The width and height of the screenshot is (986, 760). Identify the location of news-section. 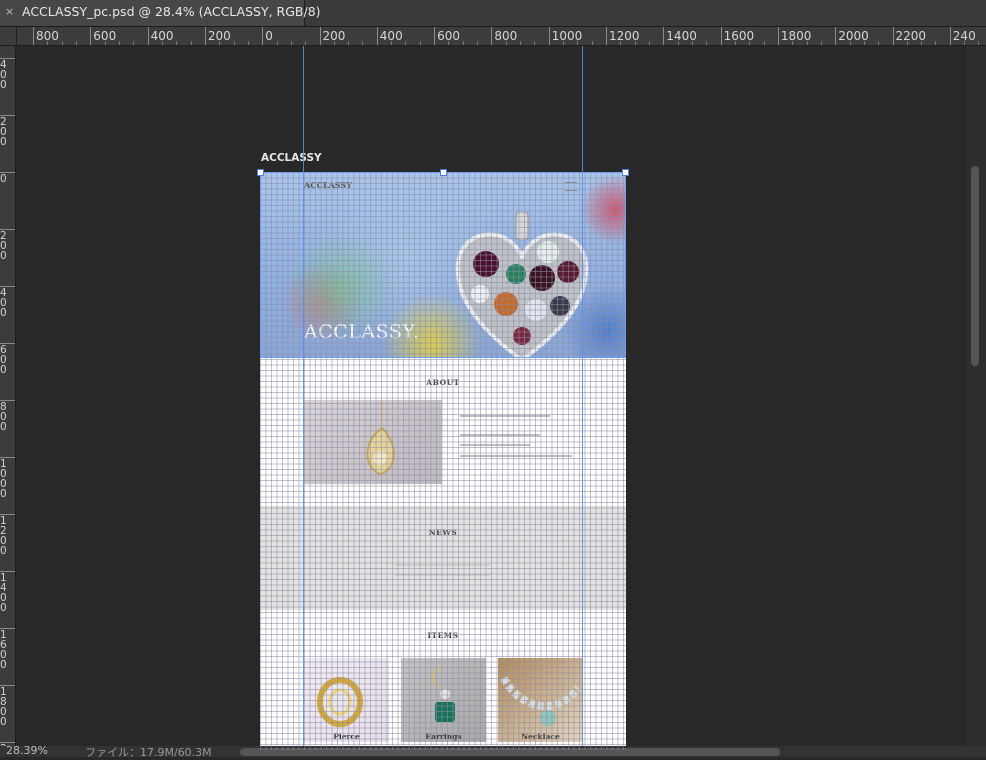
(443, 558).